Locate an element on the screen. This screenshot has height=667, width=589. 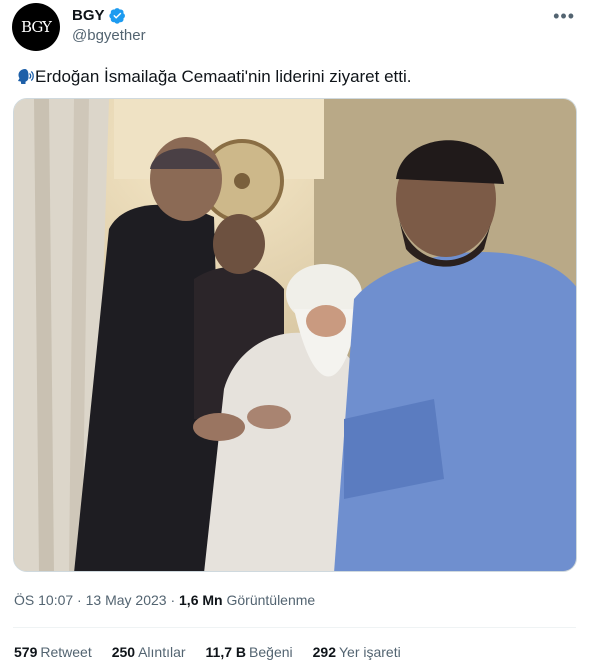
avatar: BGY is located at coordinates (36, 27).